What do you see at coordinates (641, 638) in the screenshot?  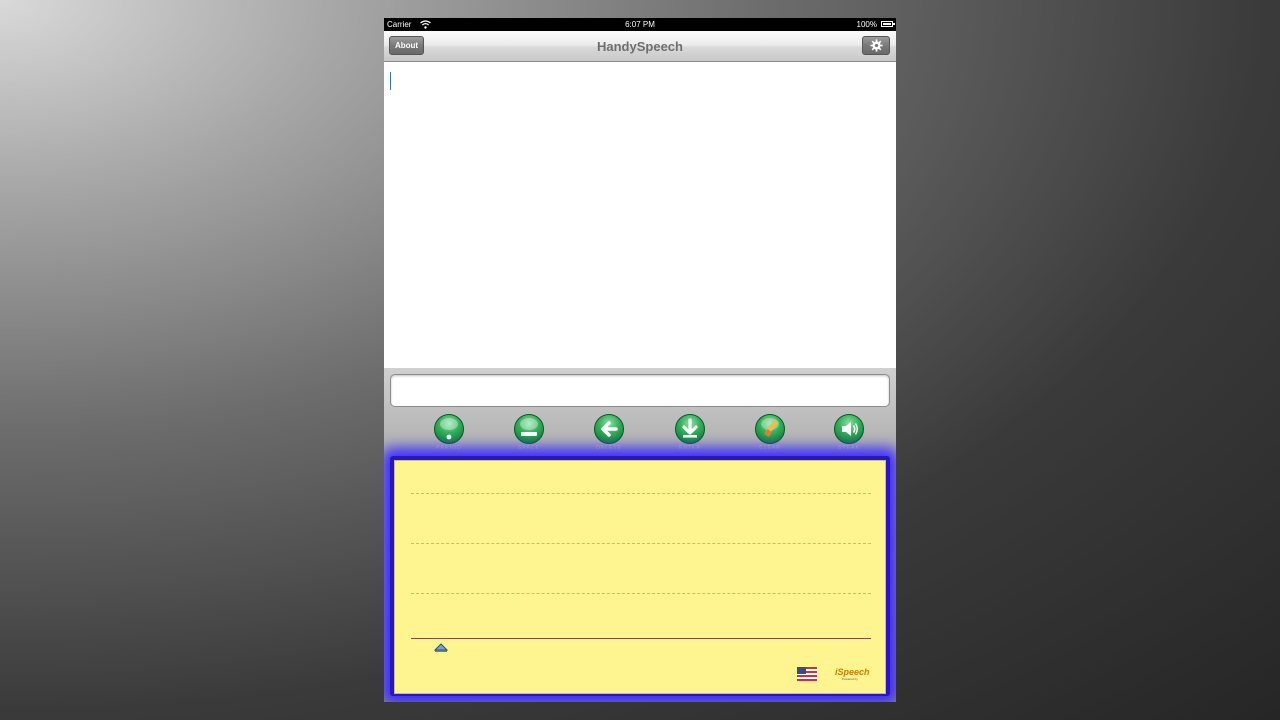 I see `baseline` at bounding box center [641, 638].